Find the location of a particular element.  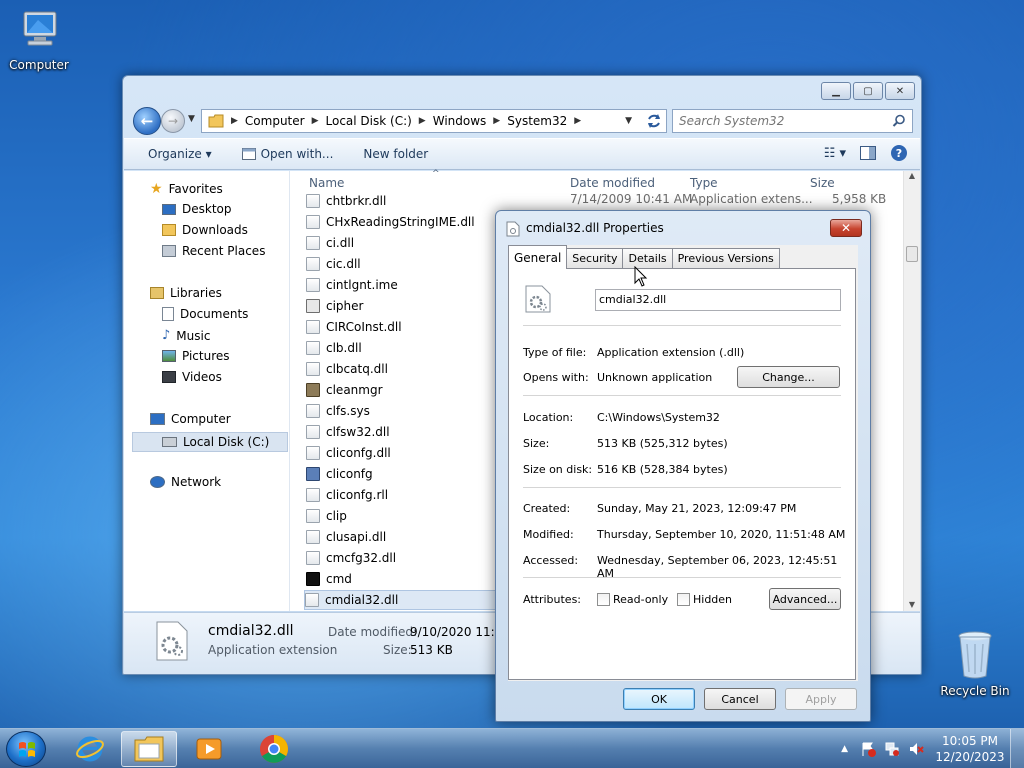

file-row: clusapi.dll is located at coordinates (346, 537).